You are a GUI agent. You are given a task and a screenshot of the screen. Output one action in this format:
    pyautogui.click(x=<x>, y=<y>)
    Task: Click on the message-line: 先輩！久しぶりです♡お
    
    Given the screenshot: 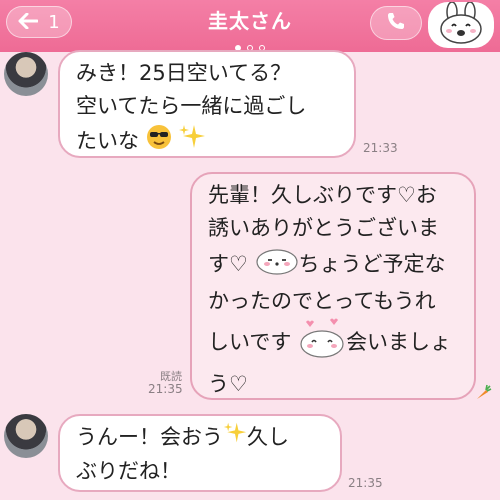 What is the action you would take?
    pyautogui.click(x=322, y=195)
    